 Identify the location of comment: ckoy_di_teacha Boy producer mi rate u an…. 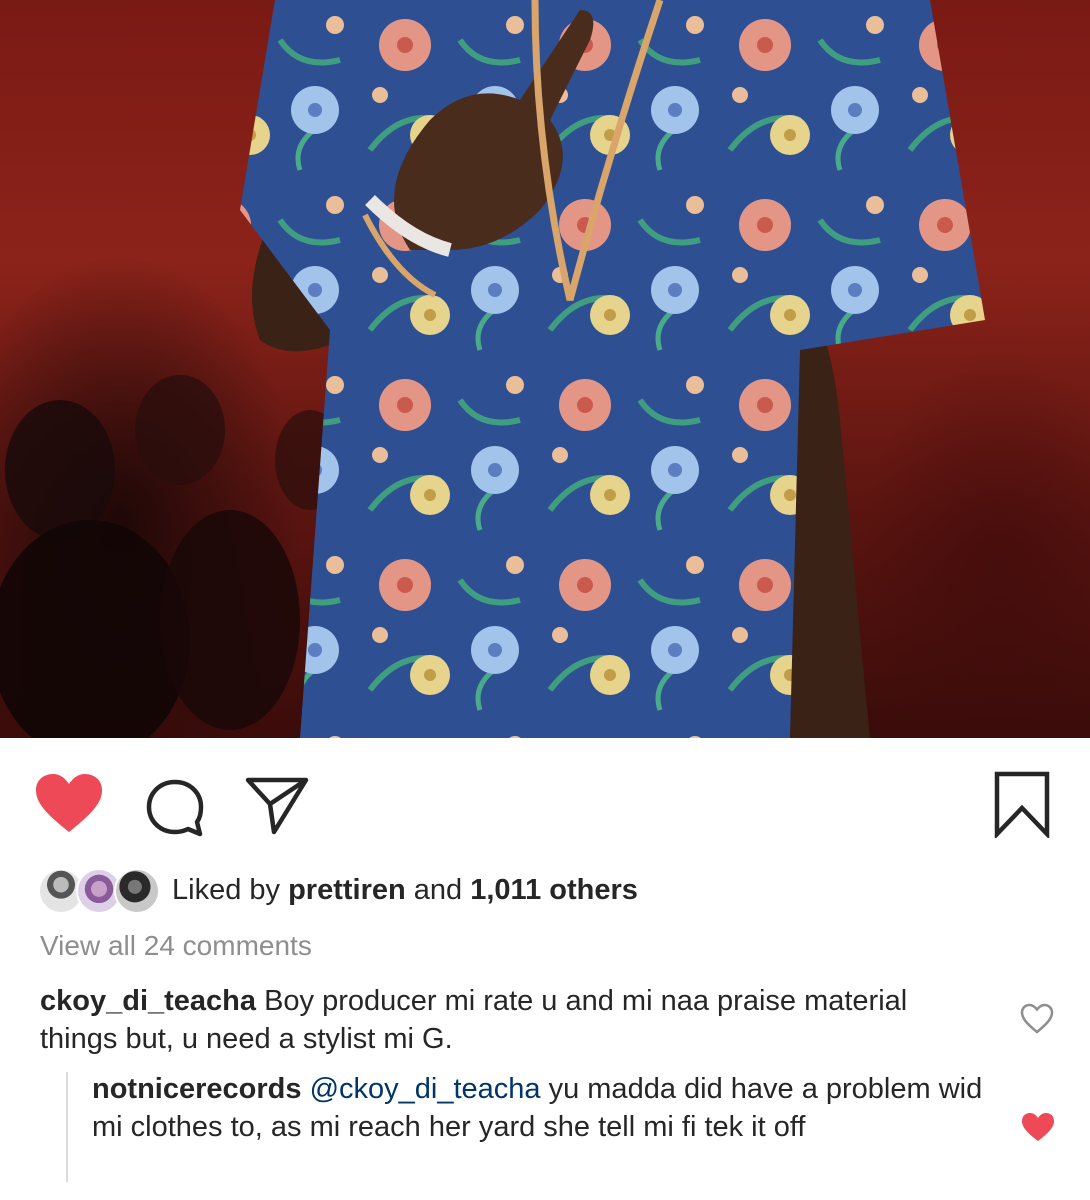
(490, 1020).